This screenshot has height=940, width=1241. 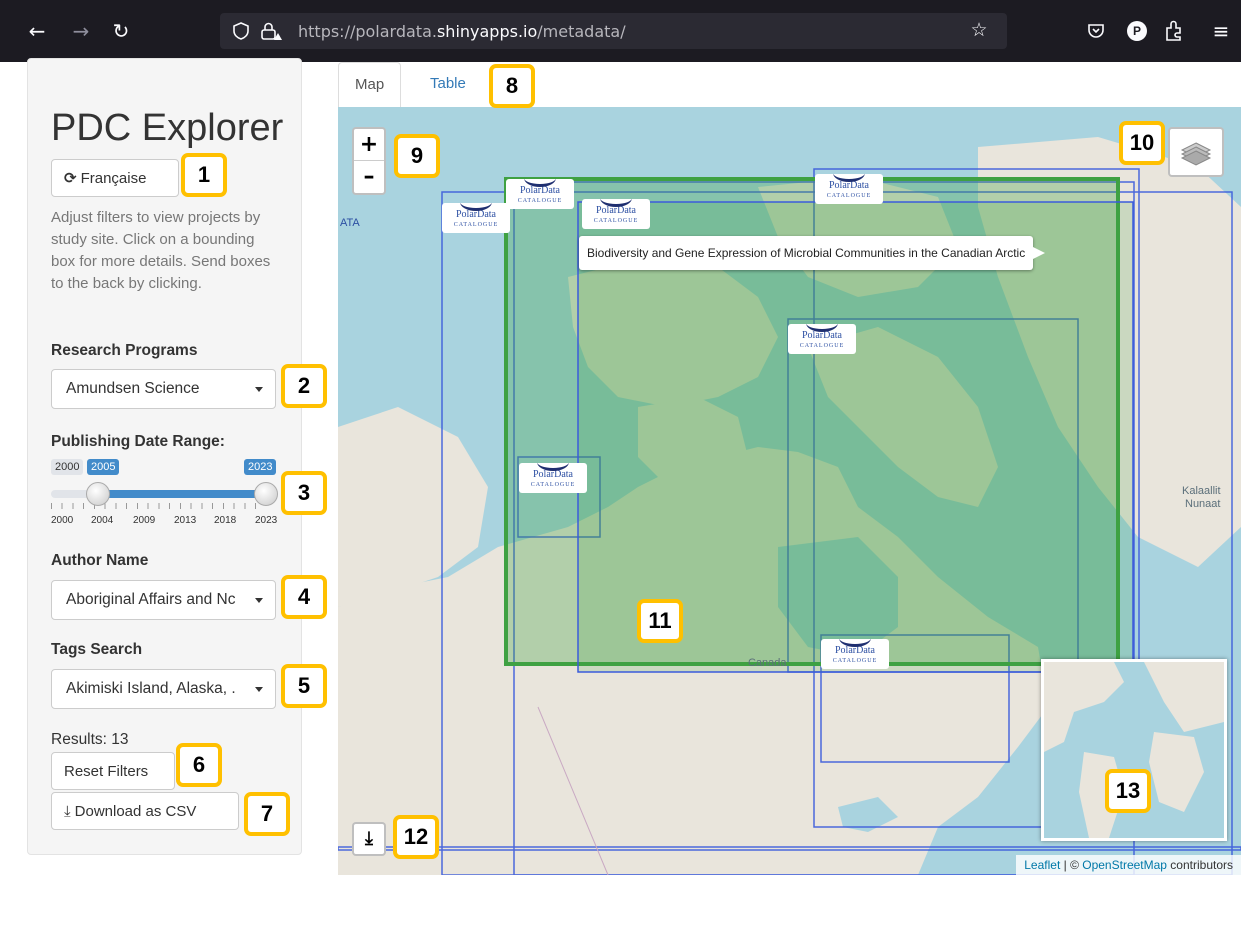 What do you see at coordinates (304, 686) in the screenshot?
I see `annotation-badge: 5` at bounding box center [304, 686].